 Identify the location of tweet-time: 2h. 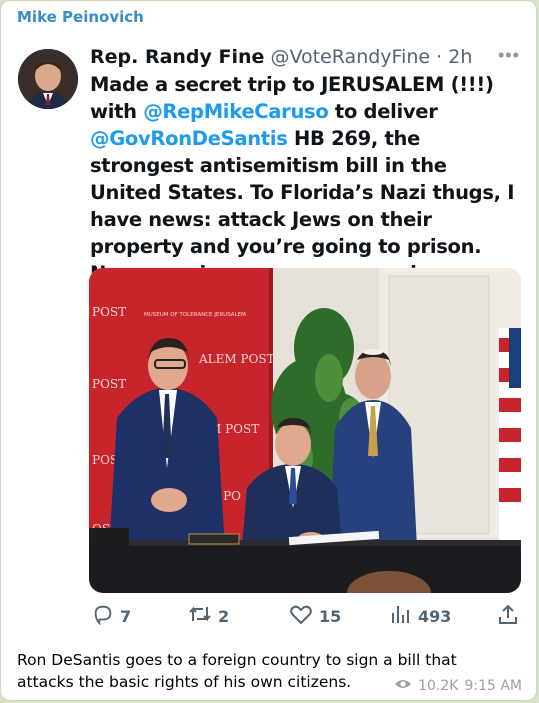
(460, 57).